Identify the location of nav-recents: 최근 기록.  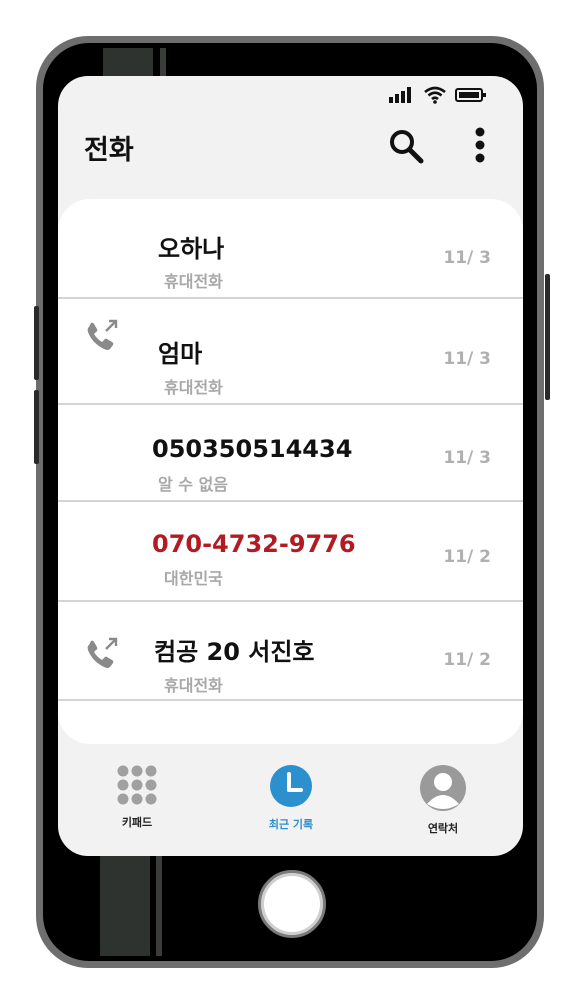
(291, 798).